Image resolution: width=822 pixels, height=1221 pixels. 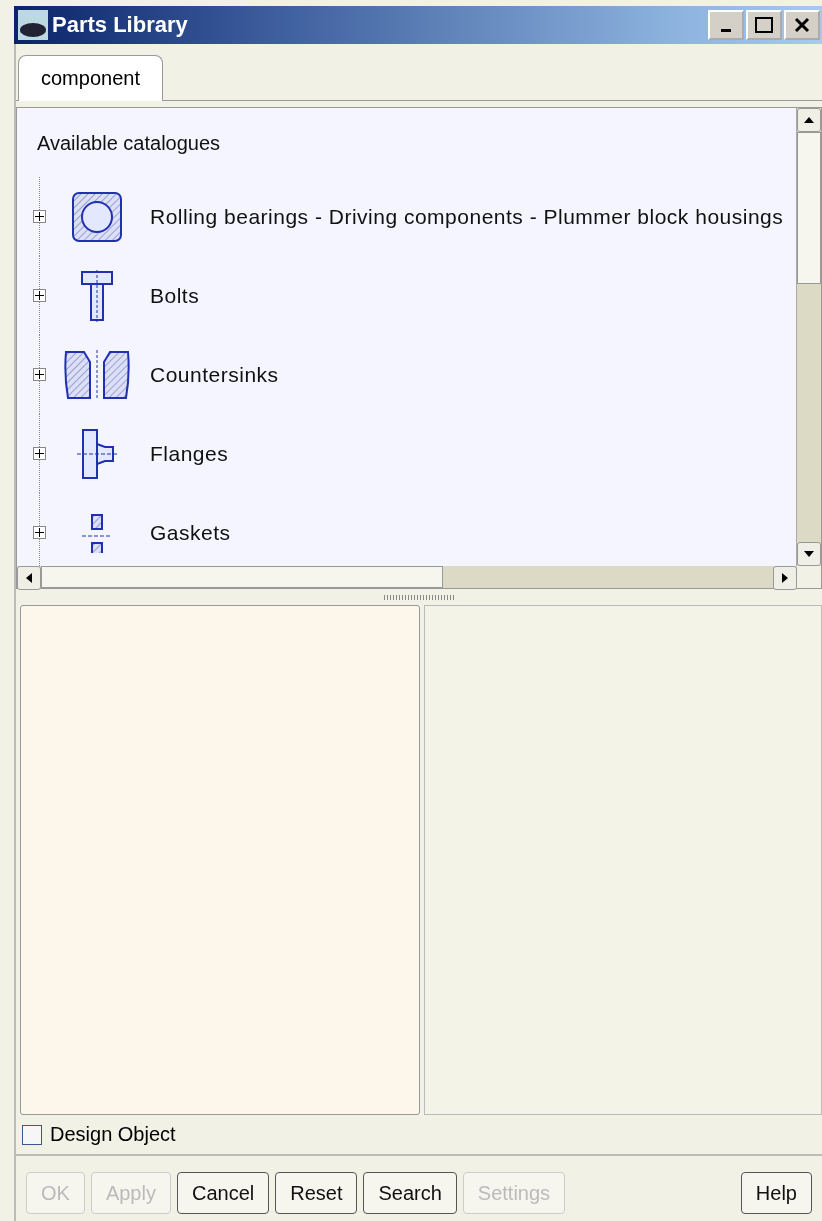 I want to click on tab: component, so click(x=90, y=78).